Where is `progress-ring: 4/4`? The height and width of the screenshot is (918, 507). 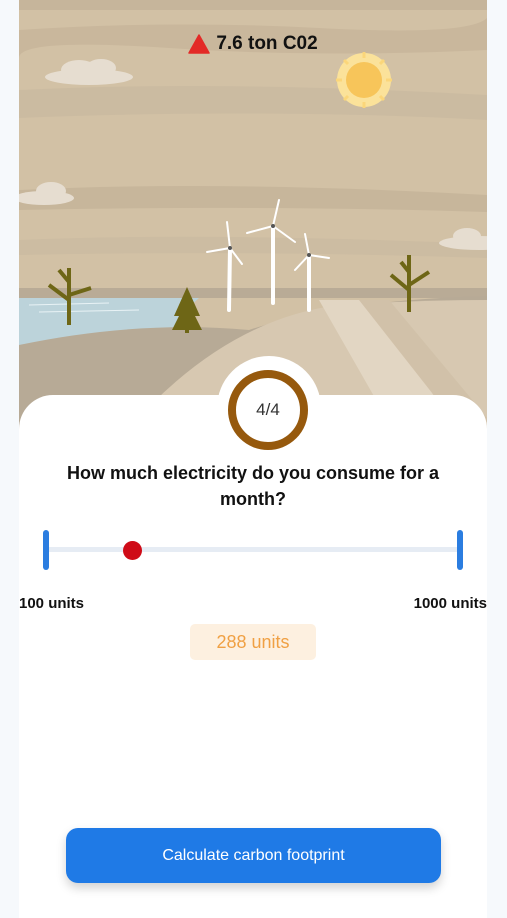 progress-ring: 4/4 is located at coordinates (268, 410).